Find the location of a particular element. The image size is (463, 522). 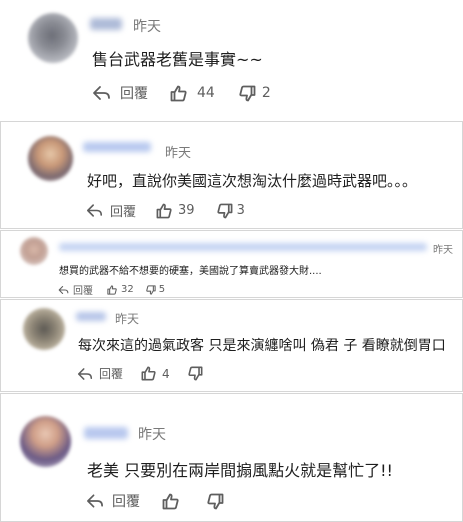

comment-actions: 回覆 4 is located at coordinates (140, 373).